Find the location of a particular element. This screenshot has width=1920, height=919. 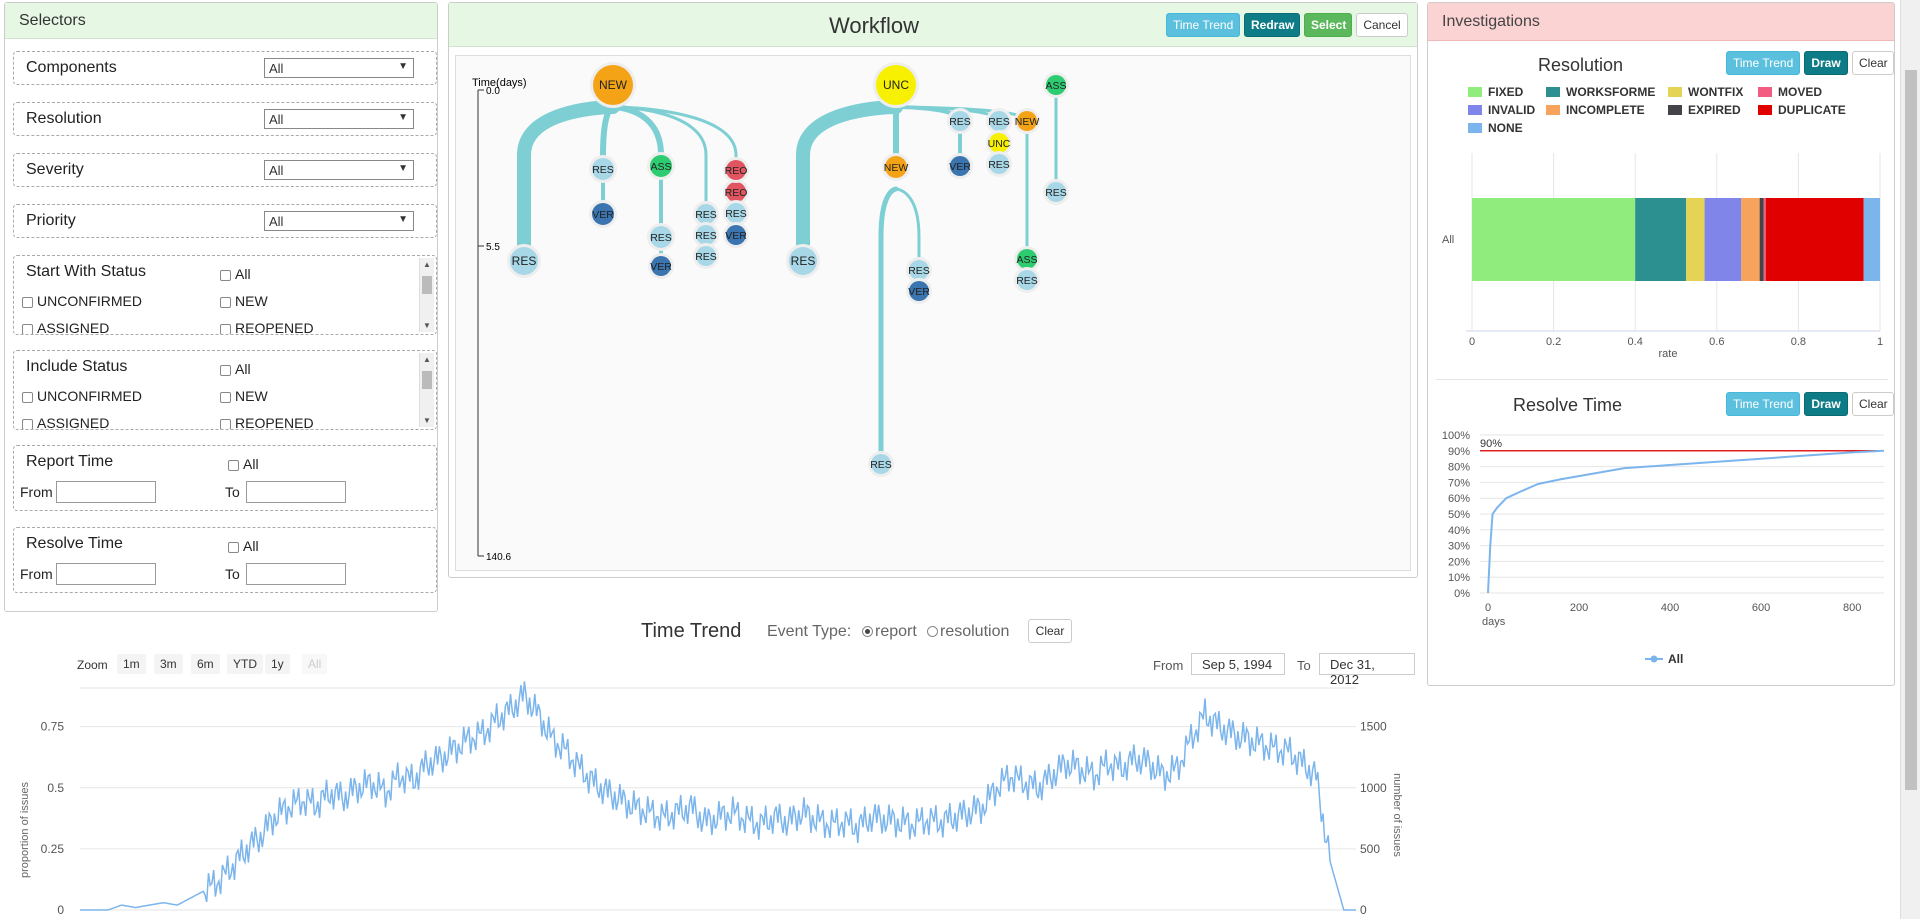

series-line is located at coordinates (1686, 521).